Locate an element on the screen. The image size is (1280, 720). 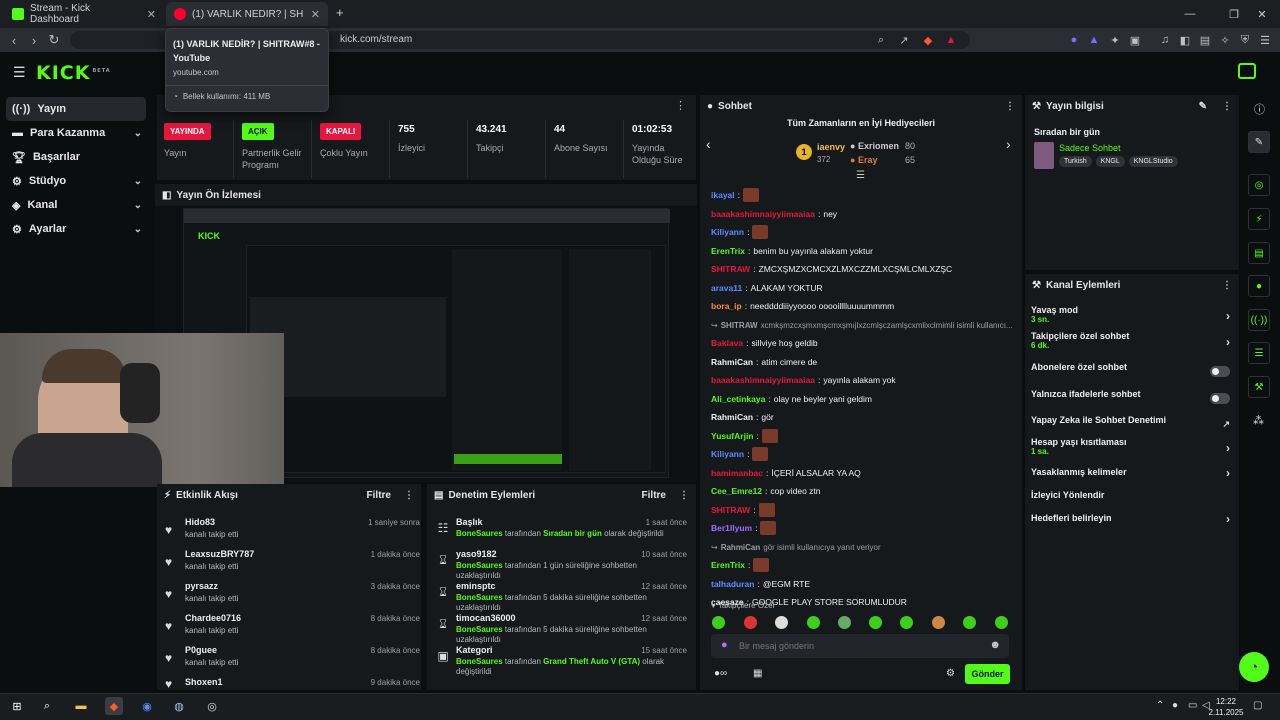
chat-username: arava11 is located at coordinates (726, 288).